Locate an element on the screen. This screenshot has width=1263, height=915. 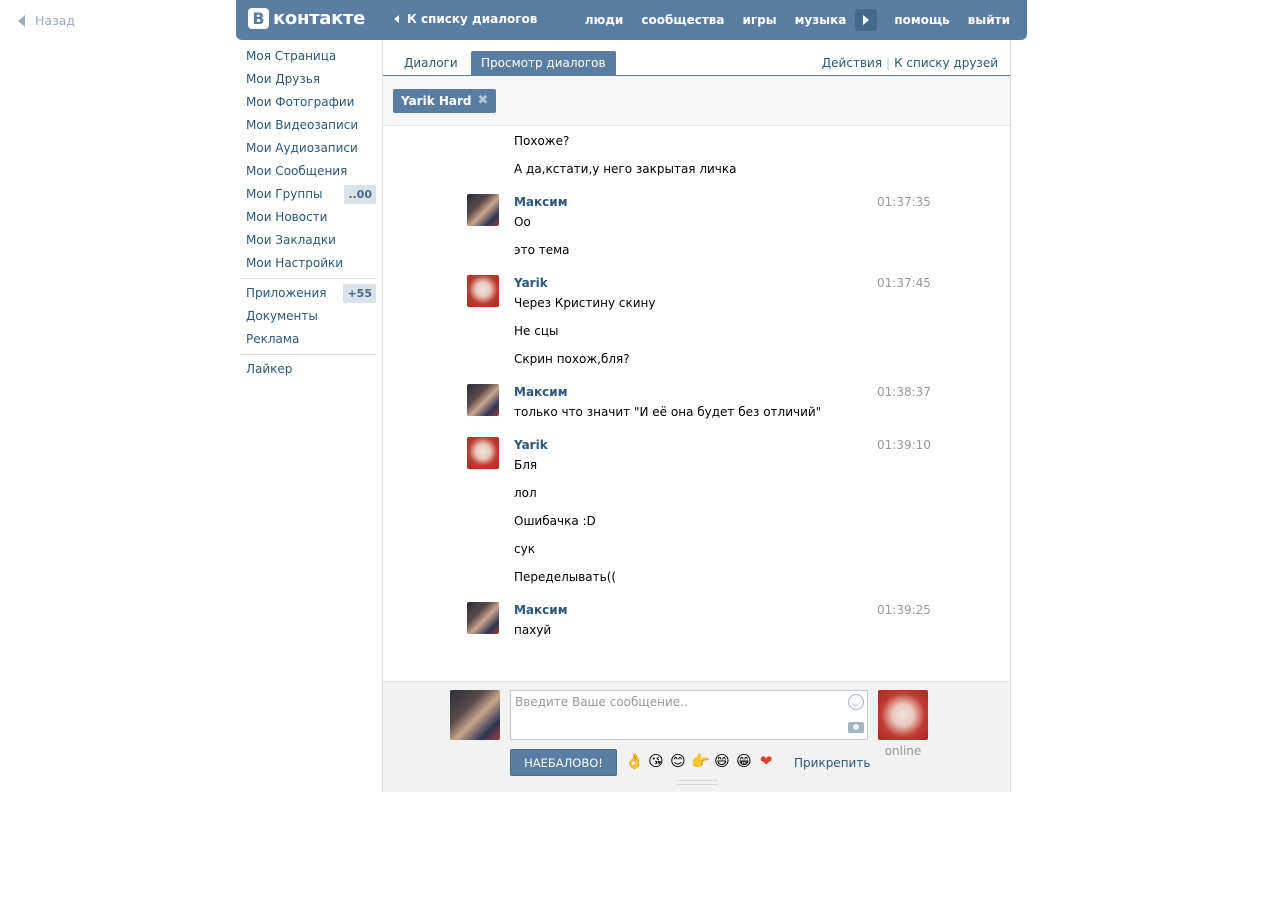
peer-avatar is located at coordinates (903, 715).